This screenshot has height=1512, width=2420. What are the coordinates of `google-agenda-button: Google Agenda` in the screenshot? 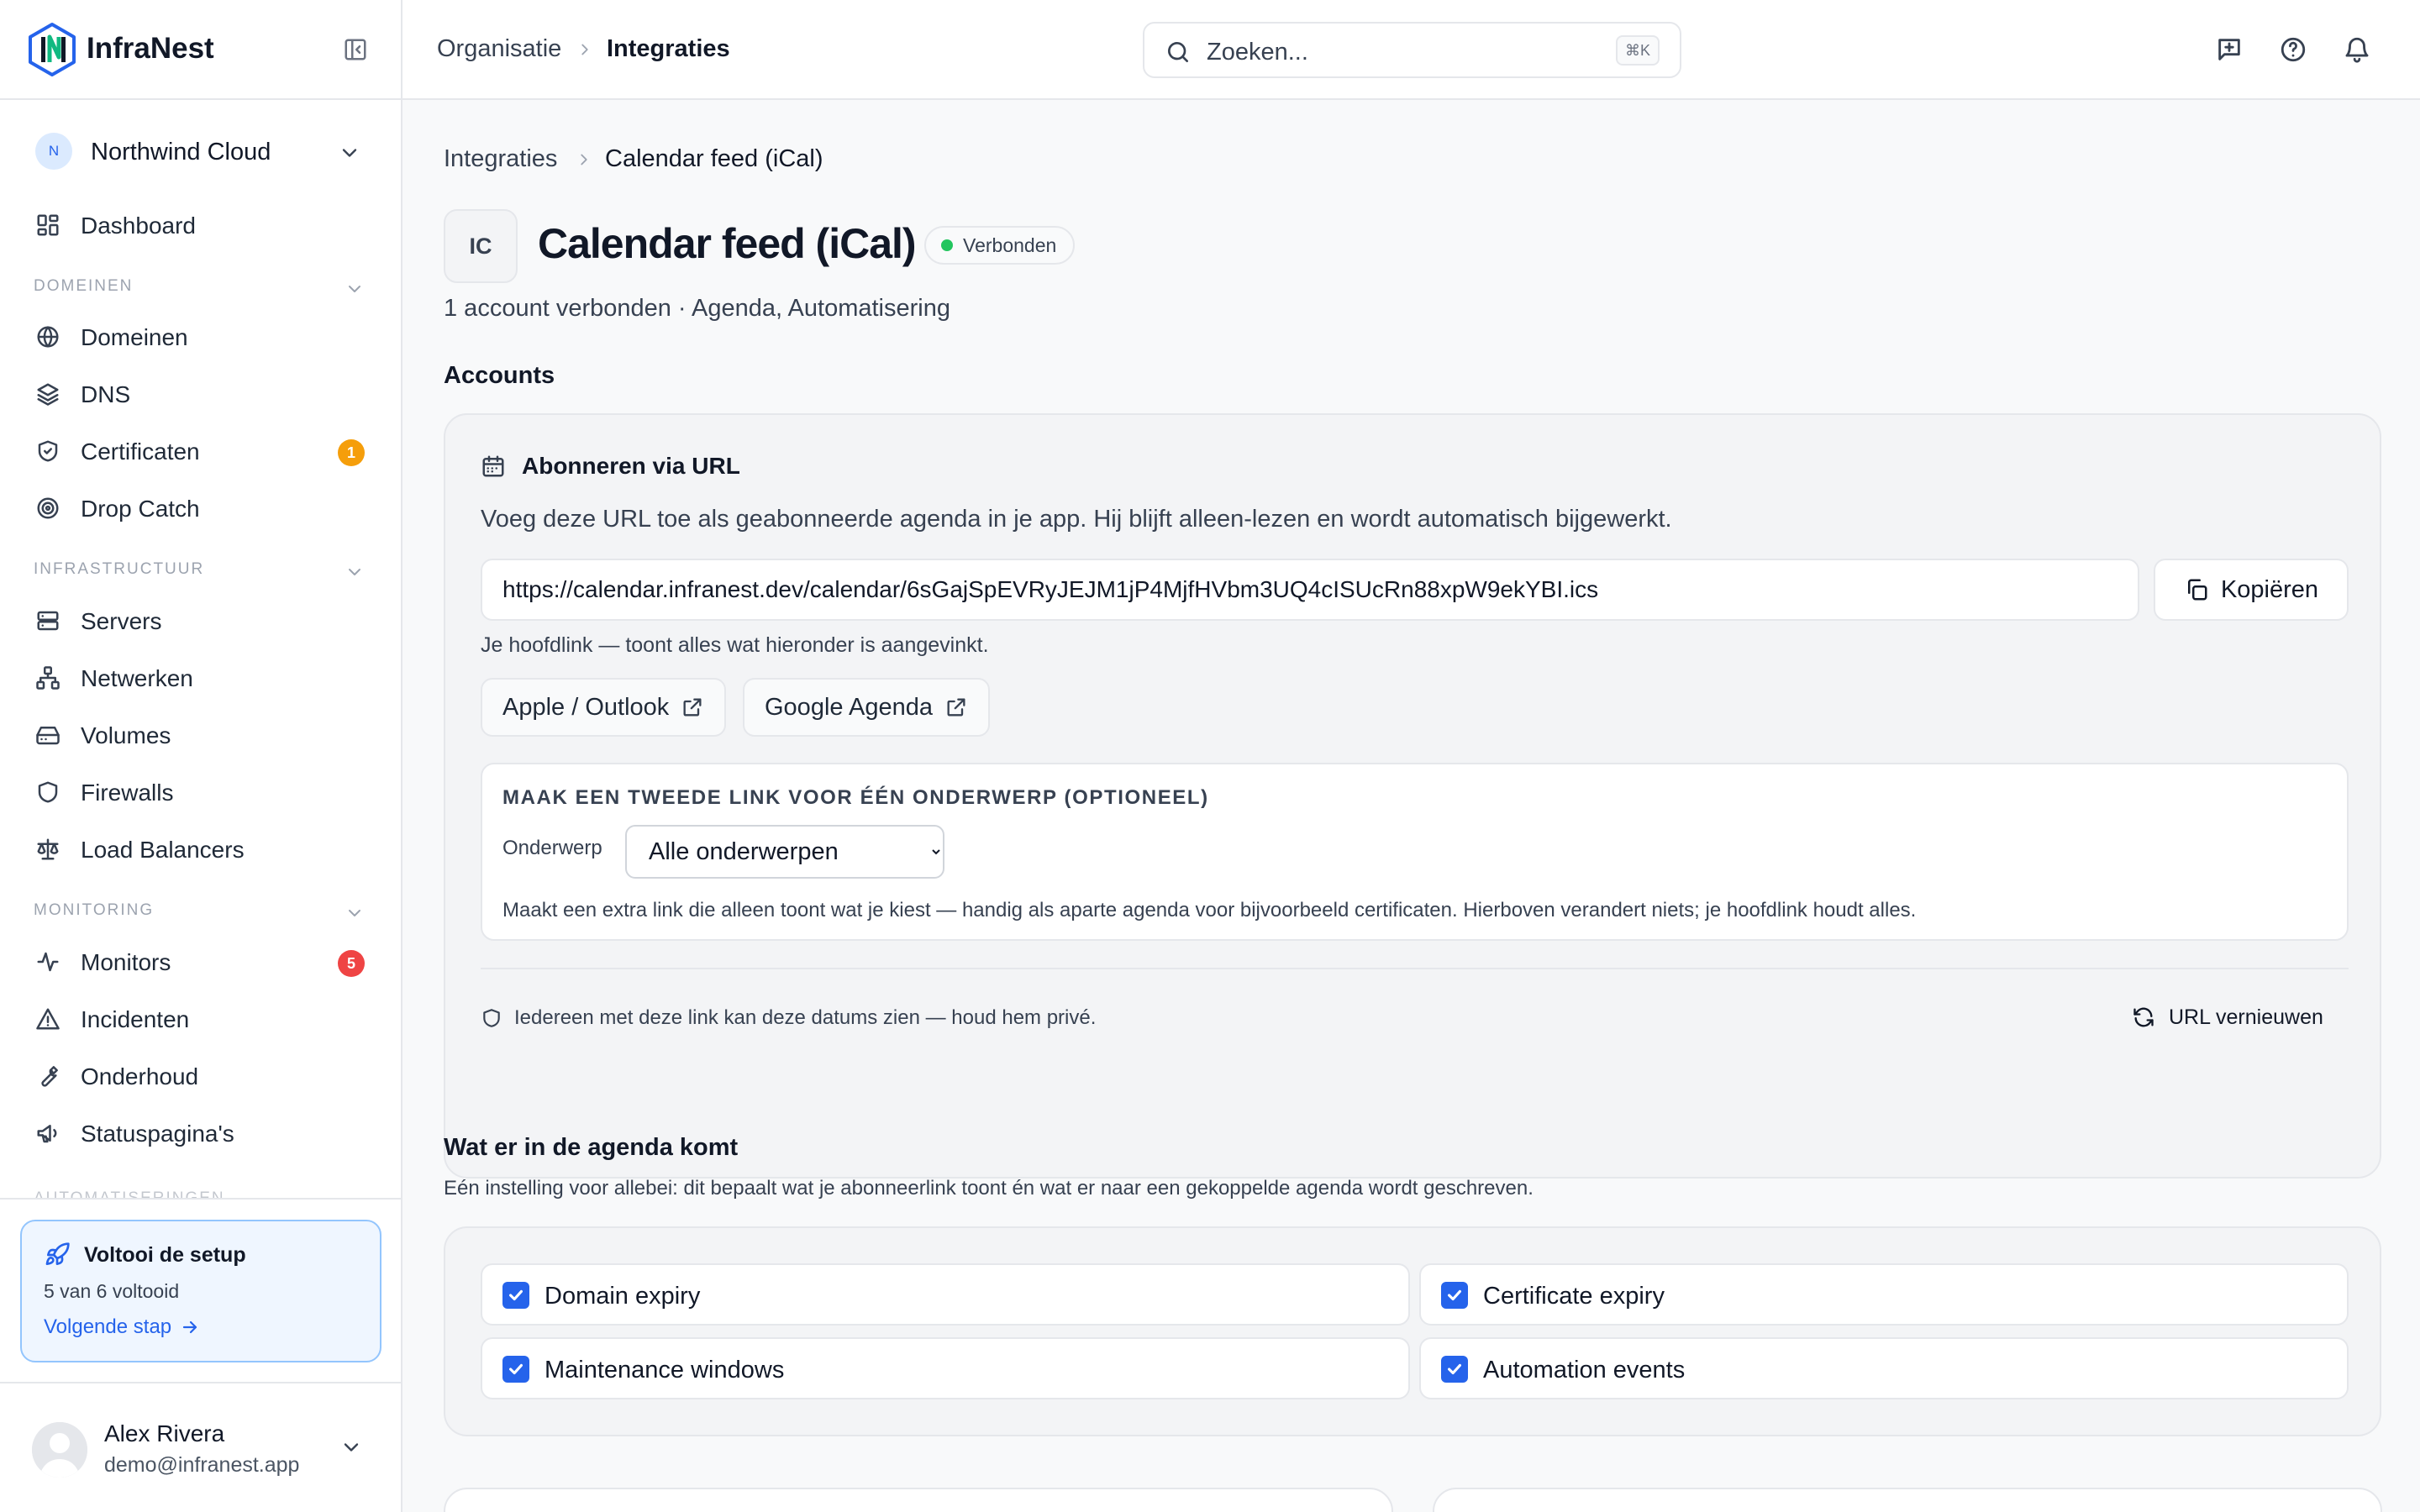 It's located at (867, 707).